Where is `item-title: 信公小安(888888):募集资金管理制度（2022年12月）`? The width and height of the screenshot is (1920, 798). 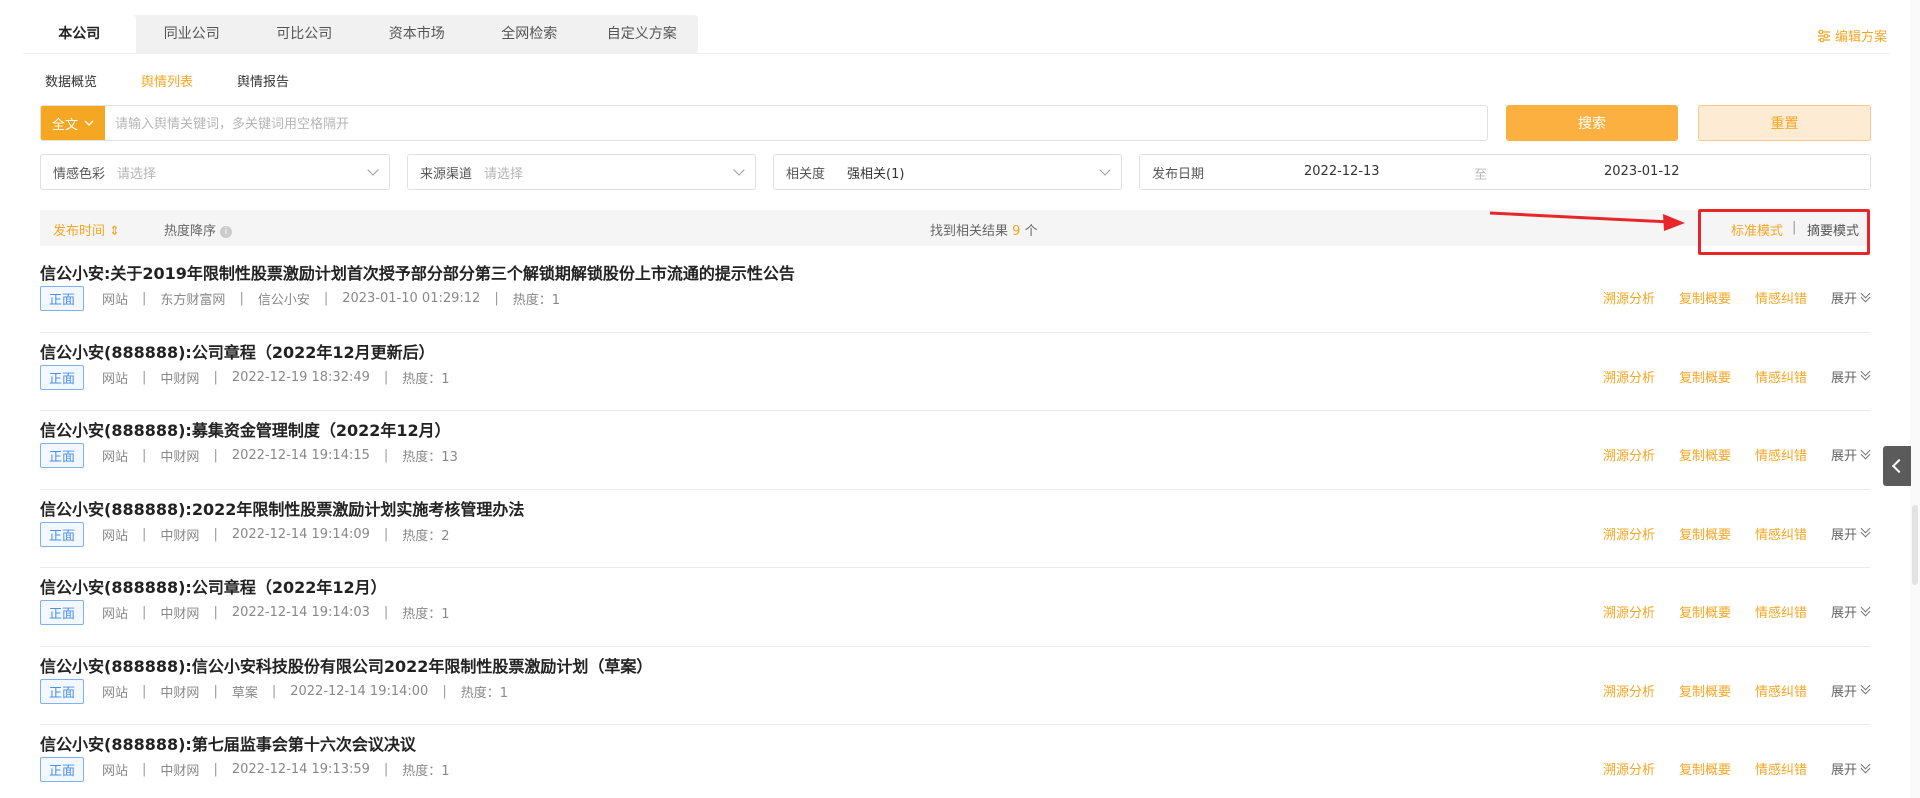
item-title: 信公小安(888888):募集资金管理制度（2022年12月） is located at coordinates (245, 429).